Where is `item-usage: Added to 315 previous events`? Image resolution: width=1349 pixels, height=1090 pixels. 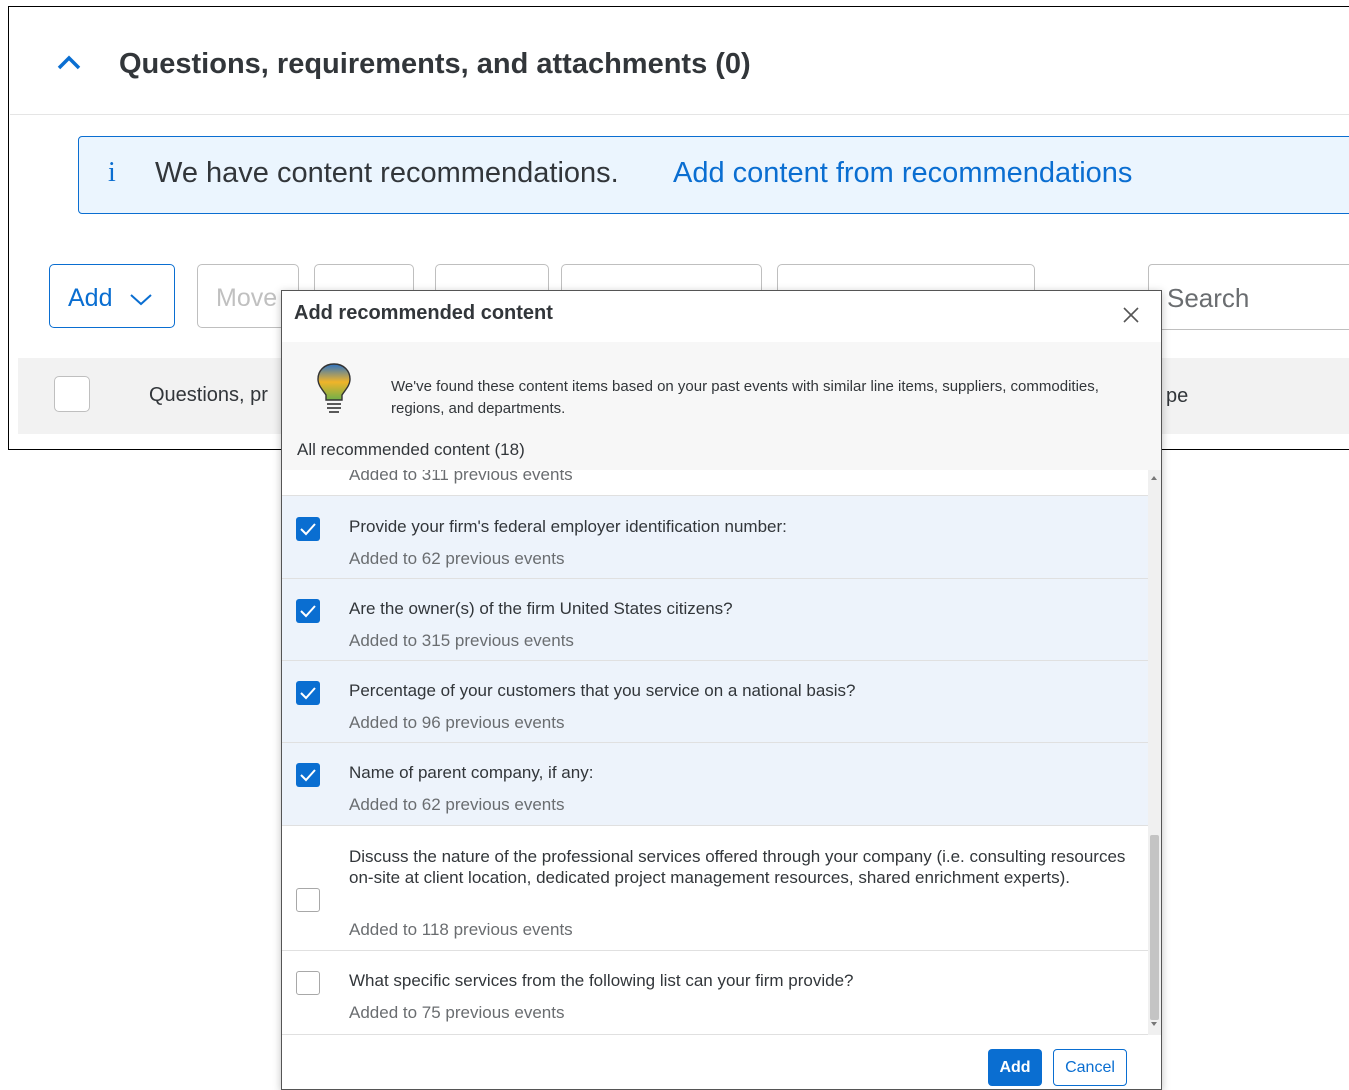 item-usage: Added to 315 previous events is located at coordinates (461, 640).